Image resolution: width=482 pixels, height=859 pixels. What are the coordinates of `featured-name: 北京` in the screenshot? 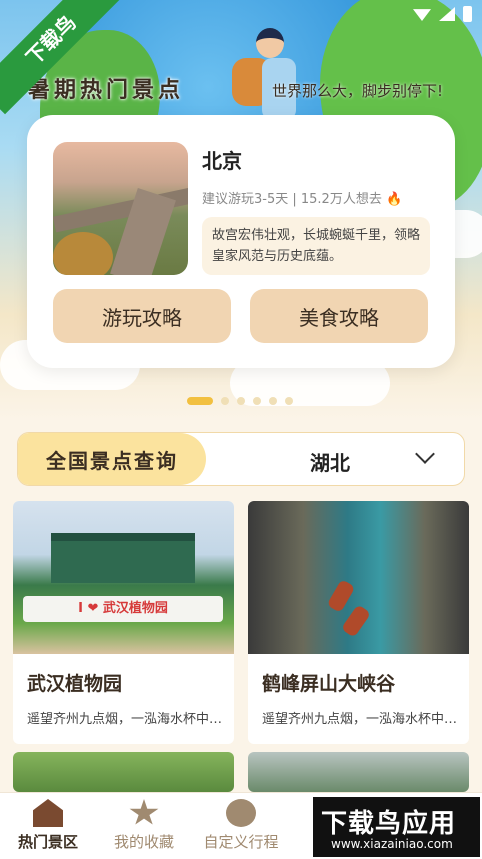 It's located at (222, 161).